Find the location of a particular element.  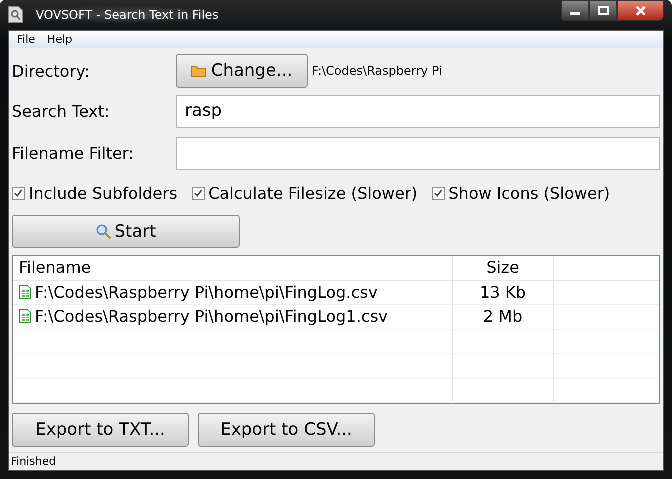

search-text-field: rasp is located at coordinates (418, 111).